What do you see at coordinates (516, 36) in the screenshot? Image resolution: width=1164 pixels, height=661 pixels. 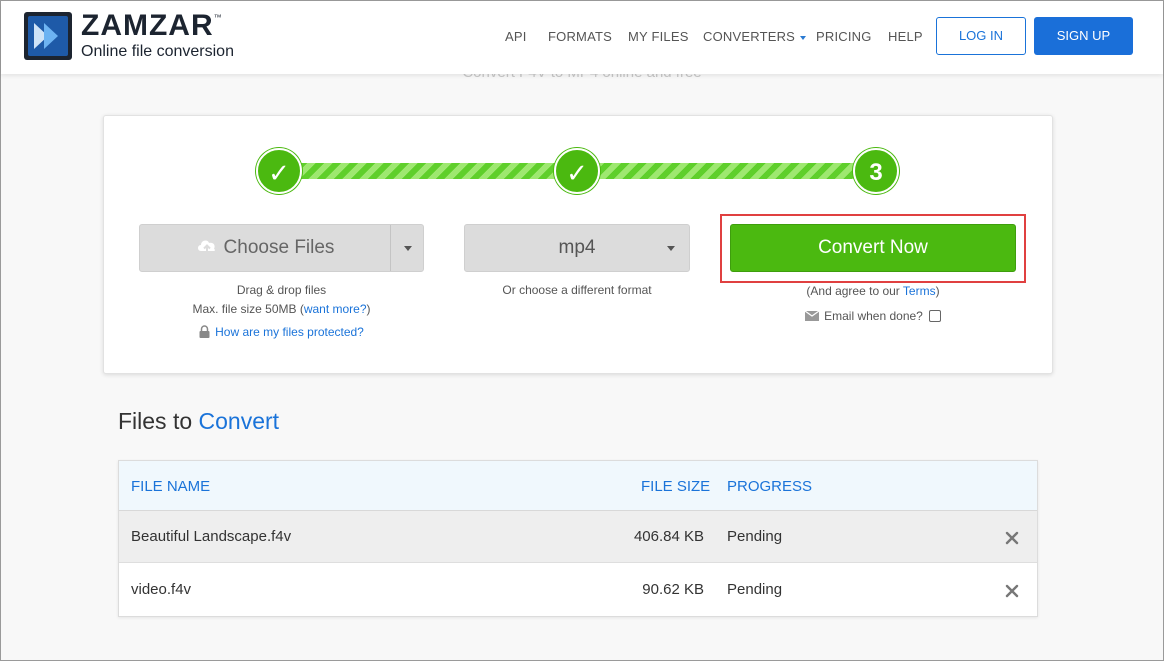 I see `nav-api: API` at bounding box center [516, 36].